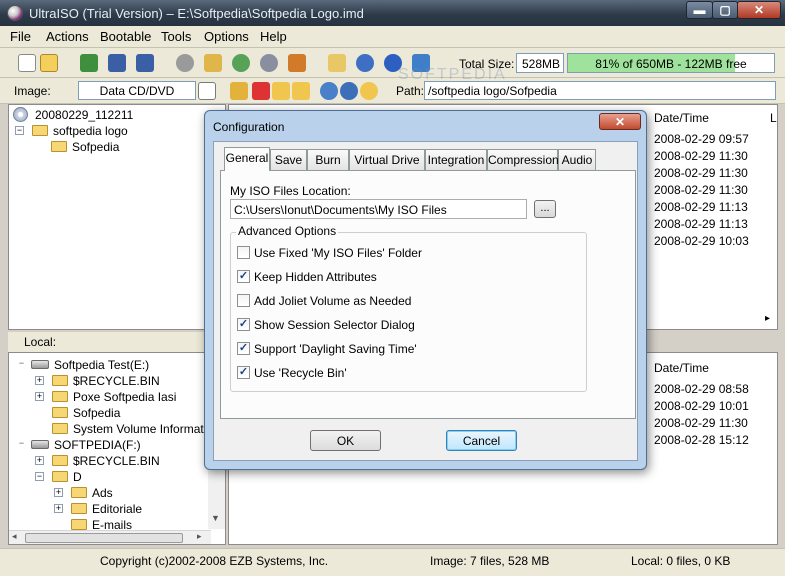  I want to click on drive-icon, so click(40, 364).